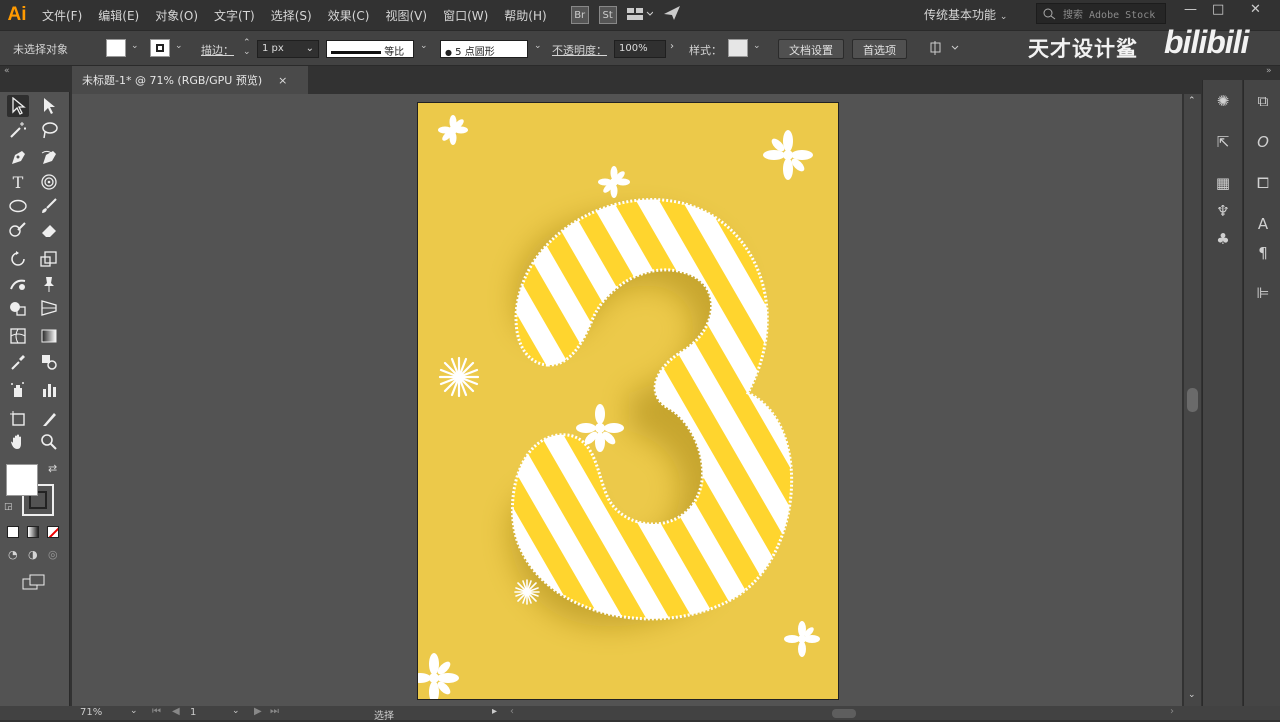  Describe the element at coordinates (844, 713) in the screenshot. I see `hscroll-thumb` at that location.